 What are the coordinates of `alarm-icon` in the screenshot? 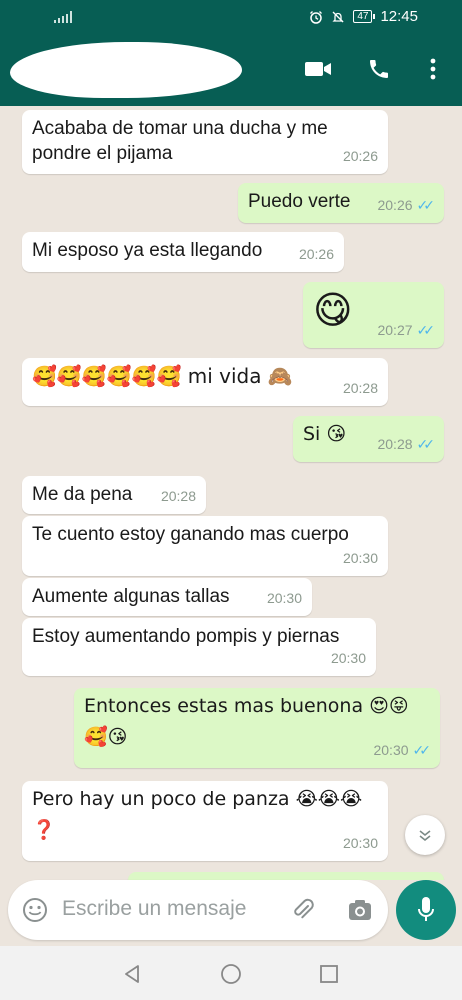 It's located at (316, 17).